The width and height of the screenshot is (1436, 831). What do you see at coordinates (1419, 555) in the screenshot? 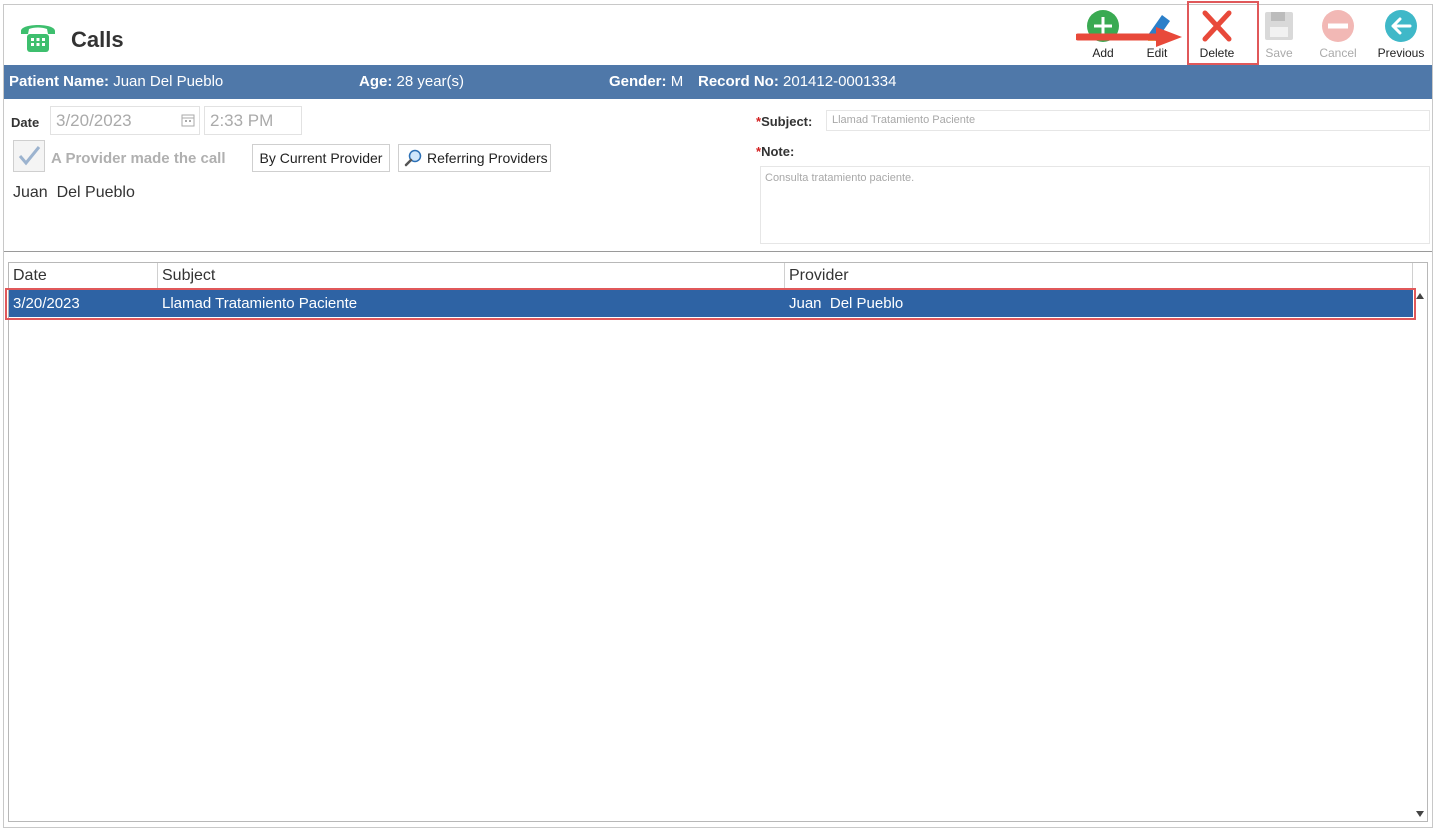
I see `vertical-scrollbar` at bounding box center [1419, 555].